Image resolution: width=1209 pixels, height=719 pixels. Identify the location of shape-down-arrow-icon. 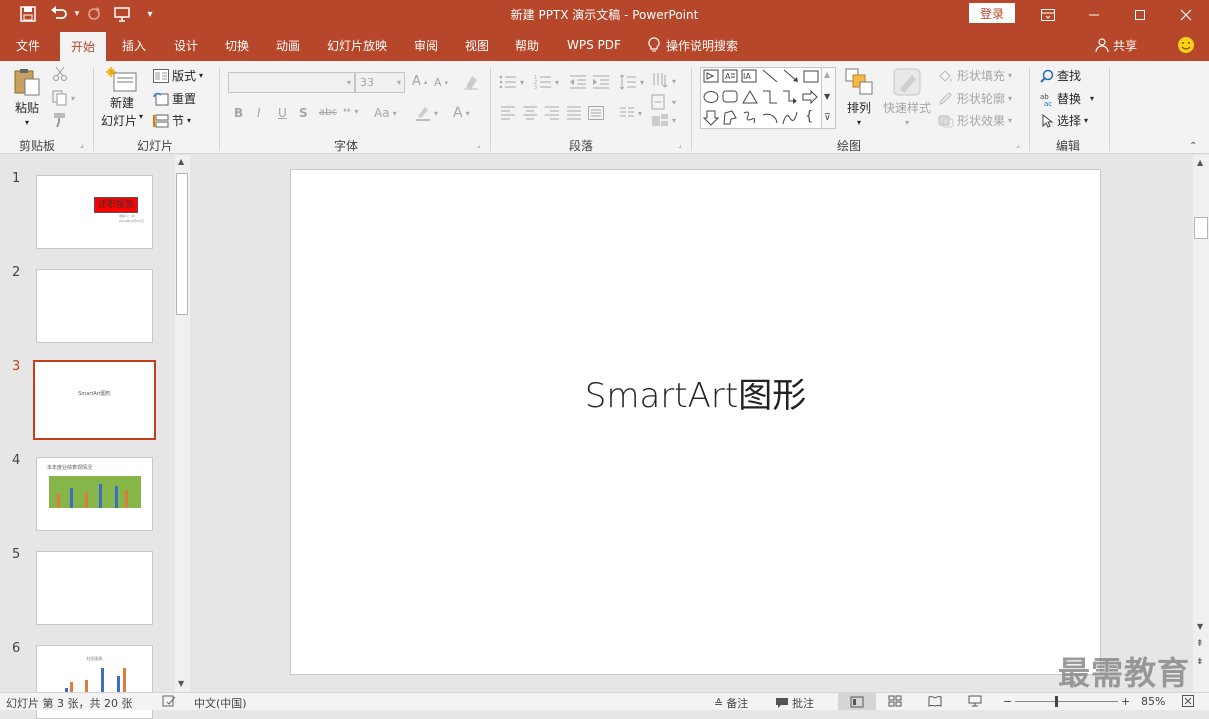
(711, 120).